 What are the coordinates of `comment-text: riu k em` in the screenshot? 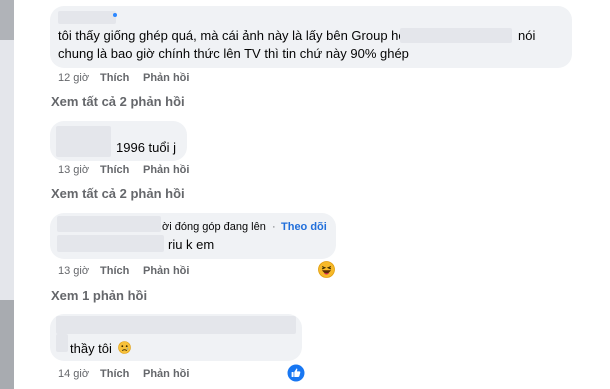 It's located at (191, 244).